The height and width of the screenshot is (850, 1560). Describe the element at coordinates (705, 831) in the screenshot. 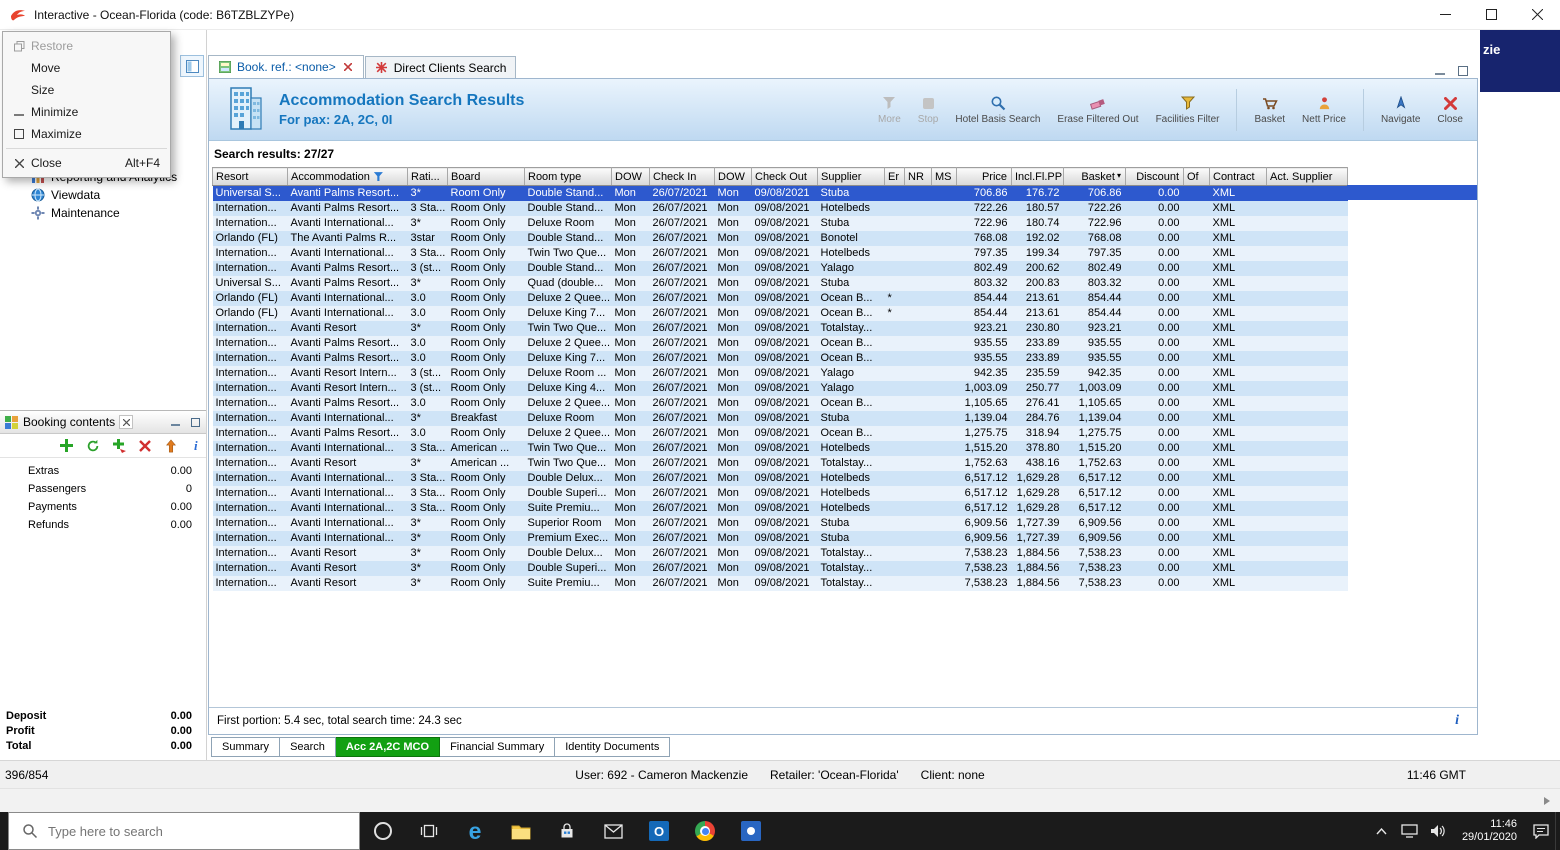

I see `chrome-icon` at that location.